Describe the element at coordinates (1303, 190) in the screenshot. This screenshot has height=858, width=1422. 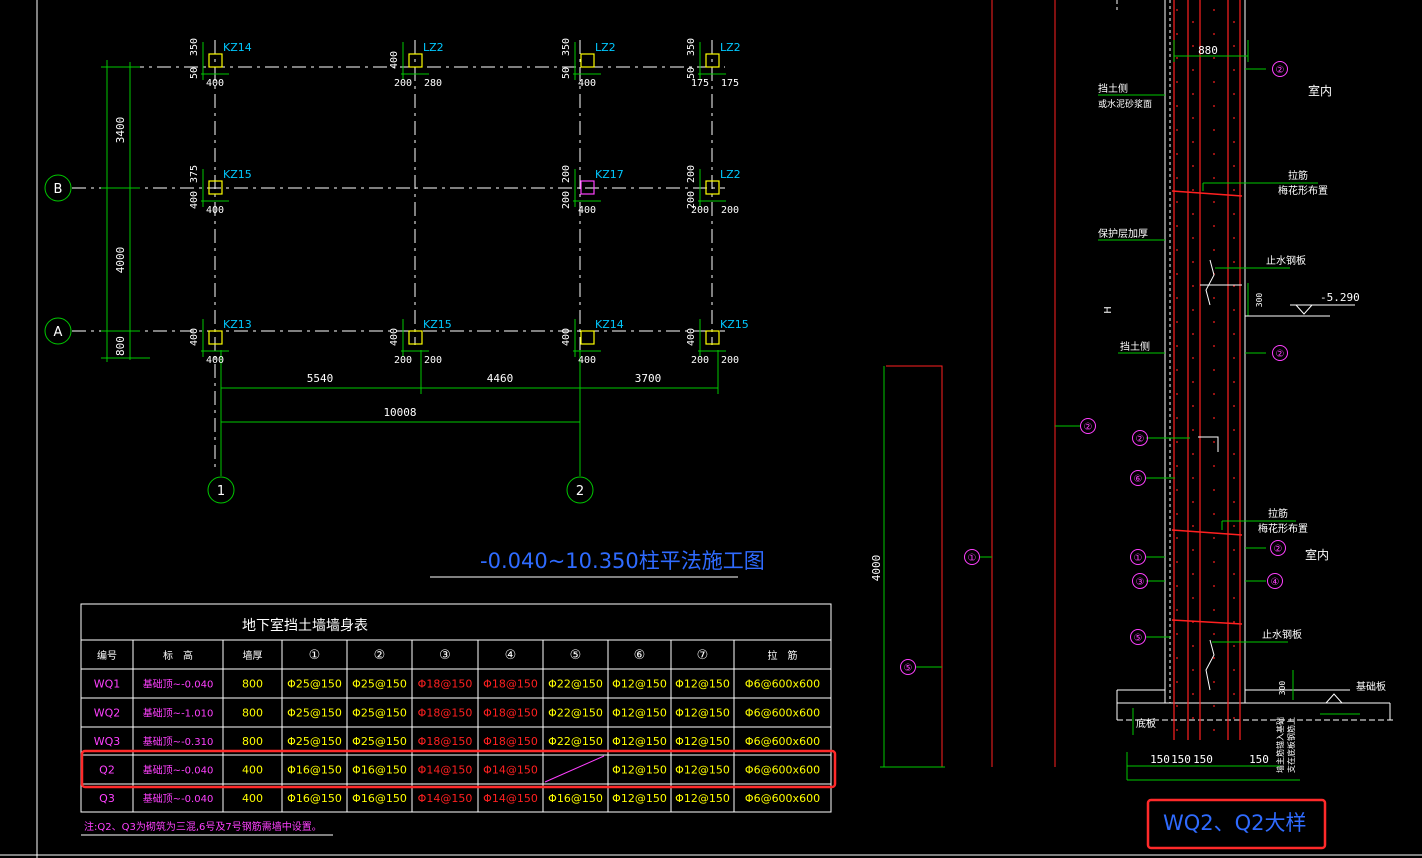
I see `label-plum-top: 梅花形布置` at that location.